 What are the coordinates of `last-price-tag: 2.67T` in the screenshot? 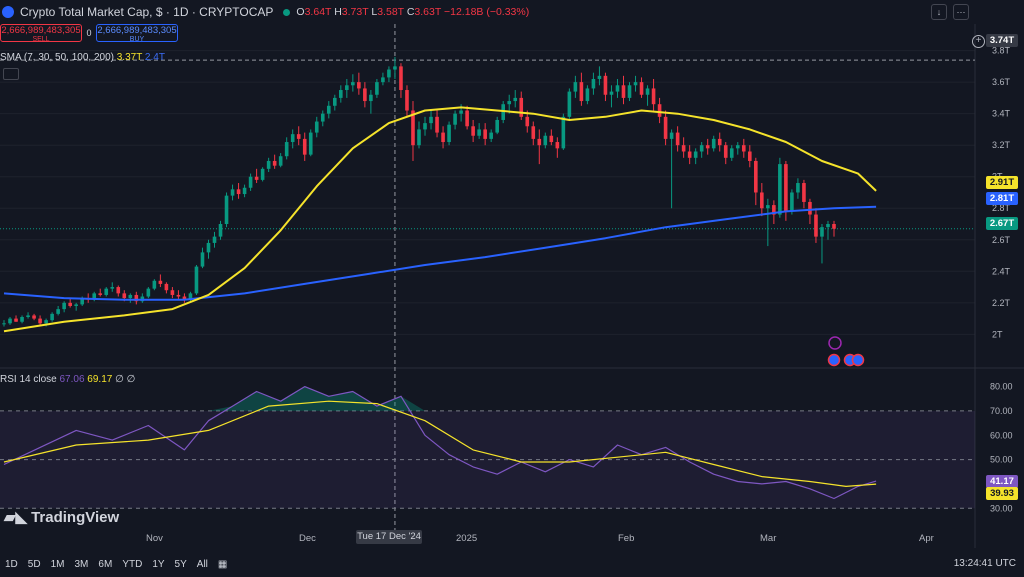 It's located at (1002, 223).